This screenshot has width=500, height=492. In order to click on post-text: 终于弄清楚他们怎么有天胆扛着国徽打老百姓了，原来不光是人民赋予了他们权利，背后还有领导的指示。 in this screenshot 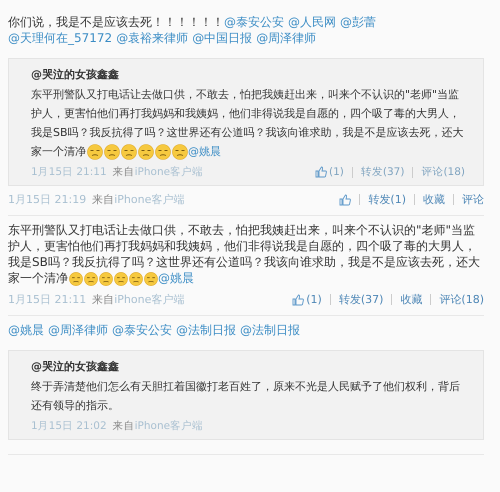, I will do `click(246, 396)`.